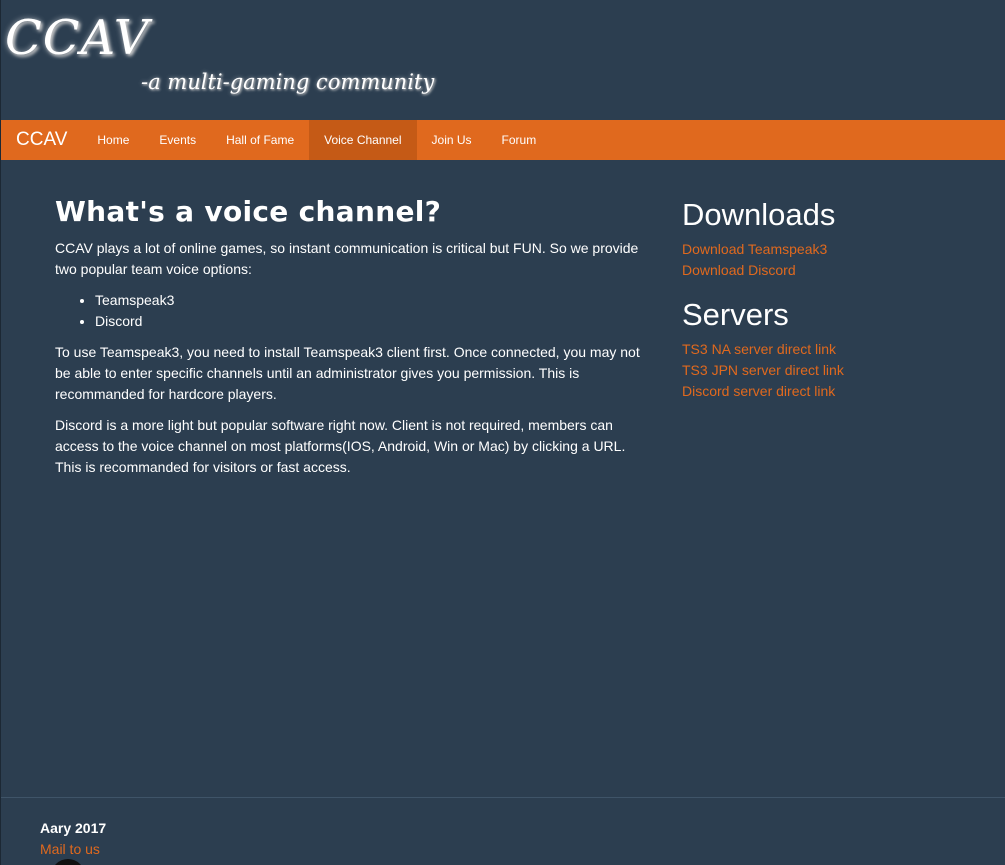 The height and width of the screenshot is (865, 1005). I want to click on discord-server-link: Discord server direct link, so click(832, 391).